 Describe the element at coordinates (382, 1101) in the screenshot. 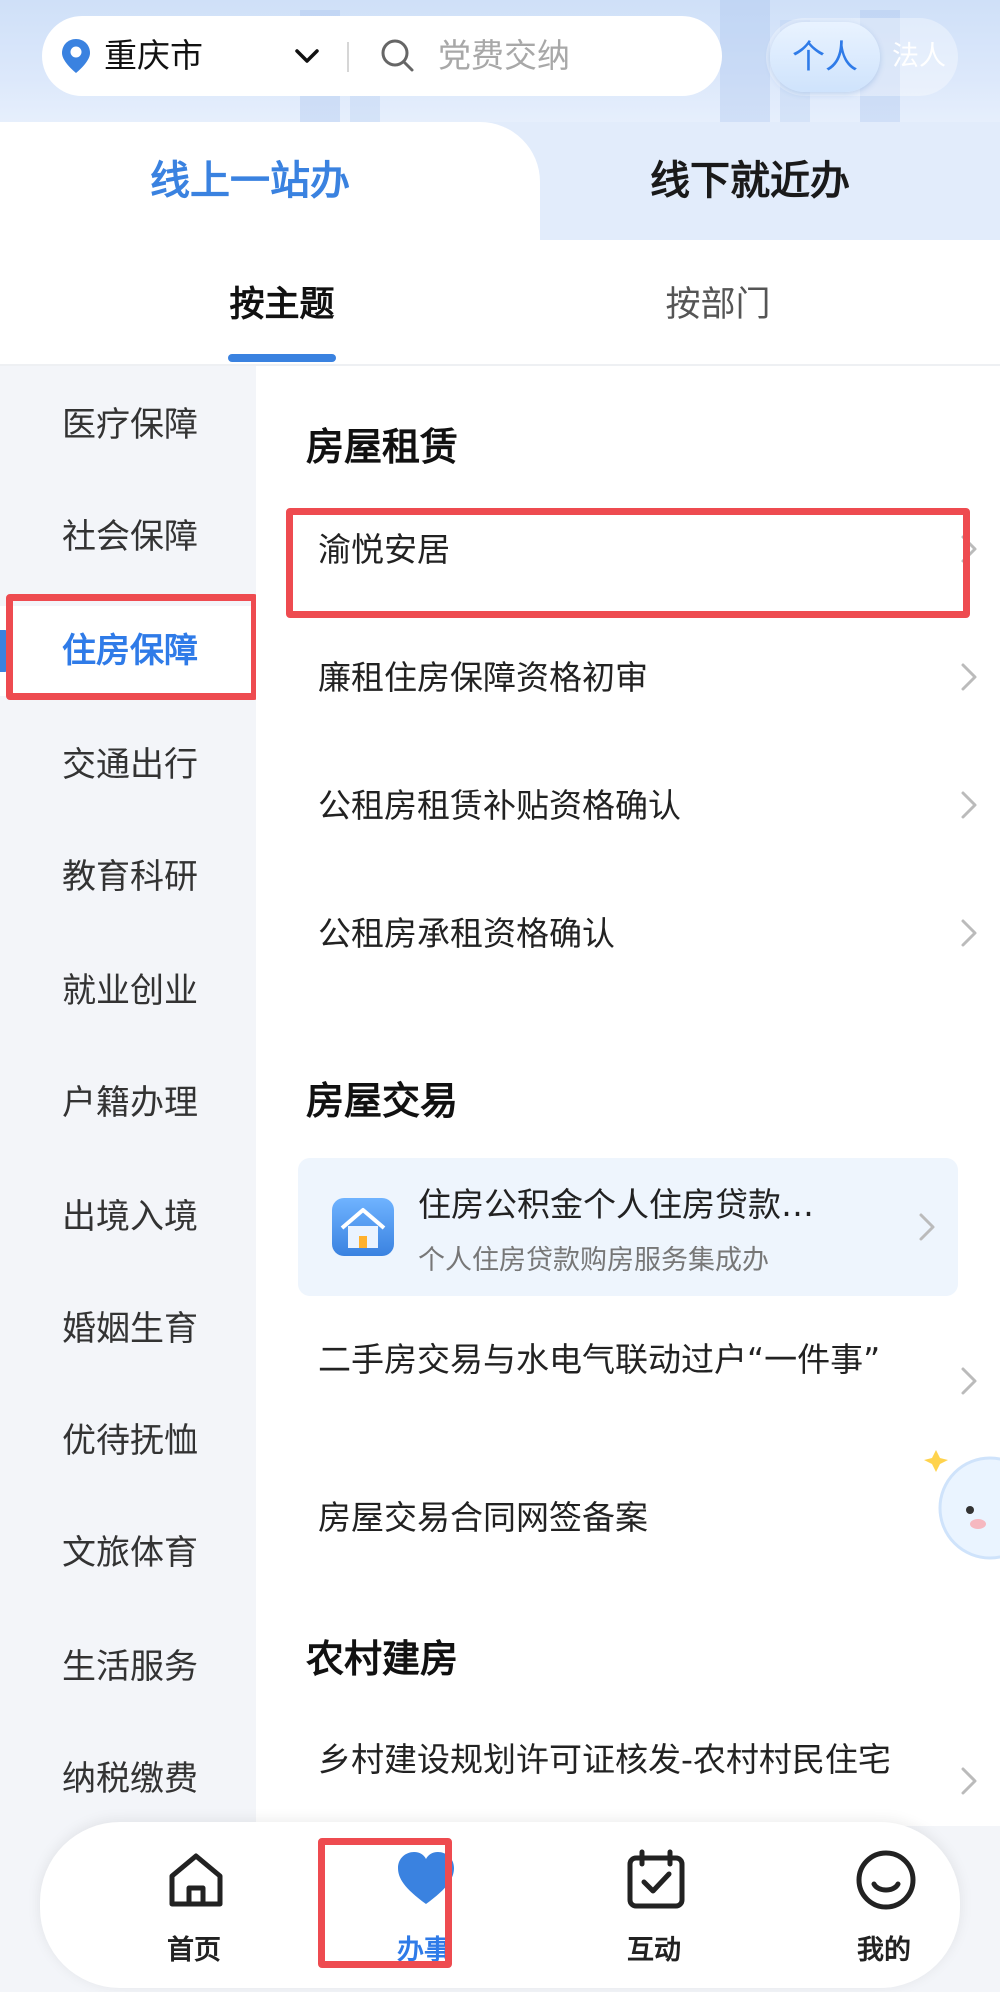

I see `section-title-trade: 房屋交易` at that location.